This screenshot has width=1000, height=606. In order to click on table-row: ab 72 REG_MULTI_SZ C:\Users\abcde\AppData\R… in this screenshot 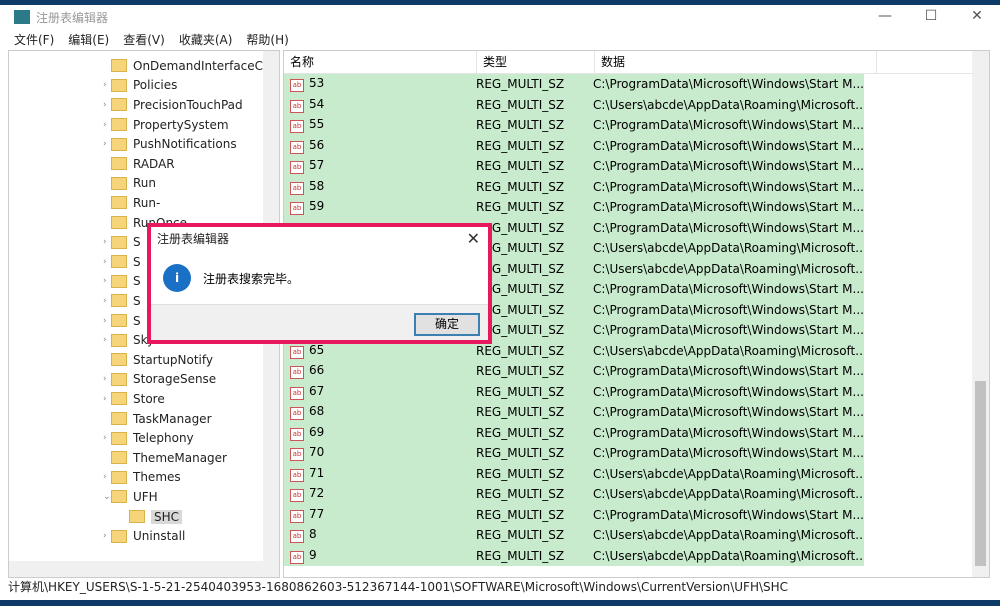, I will do `click(574, 494)`.